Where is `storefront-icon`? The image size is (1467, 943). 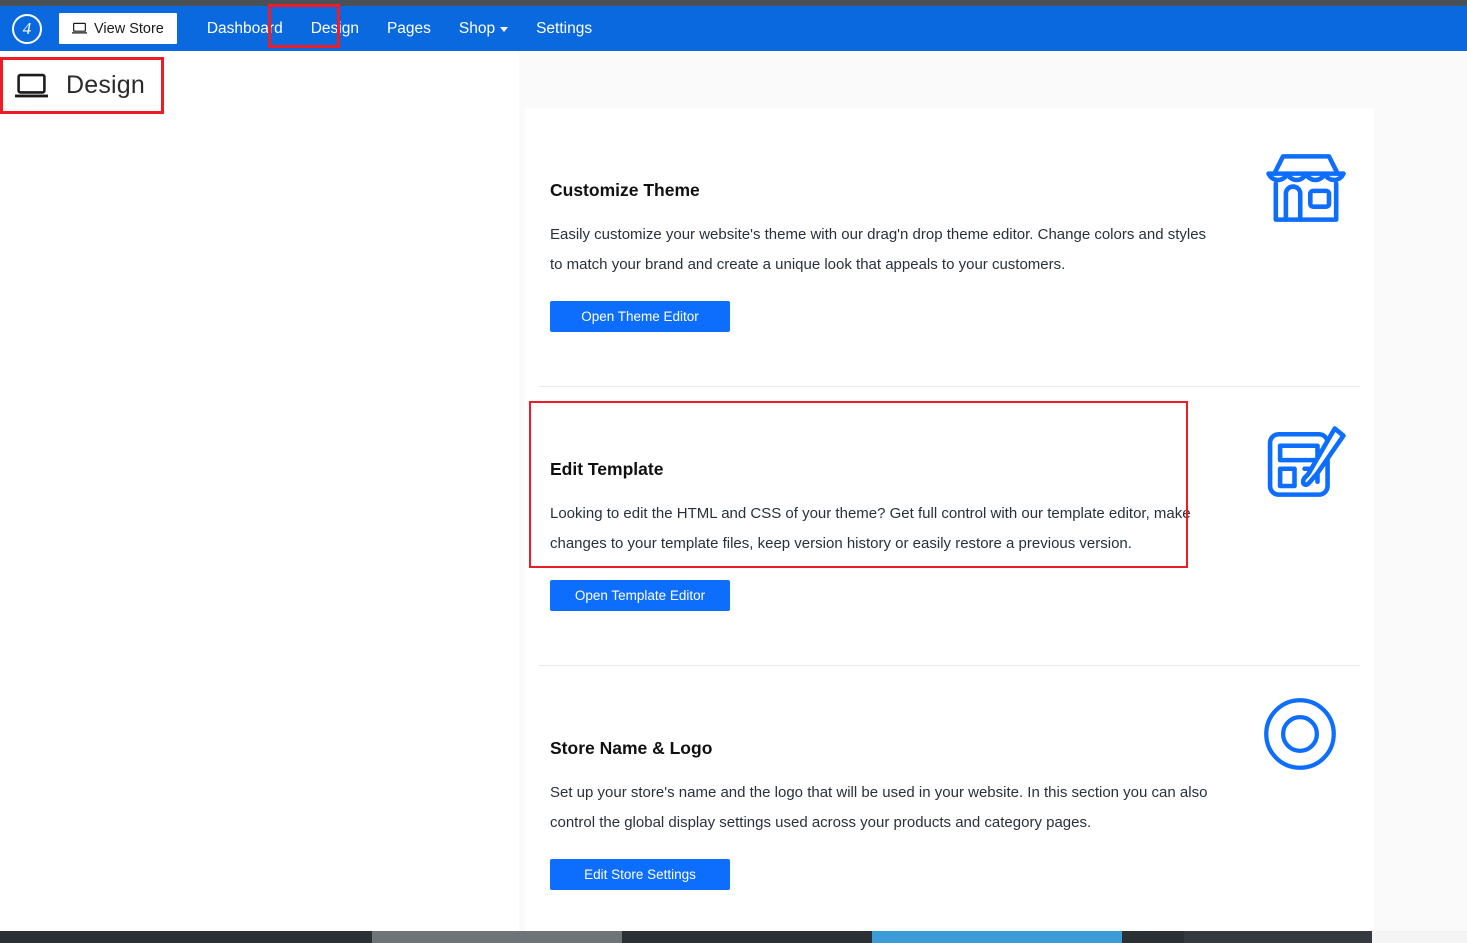 storefront-icon is located at coordinates (1306, 188).